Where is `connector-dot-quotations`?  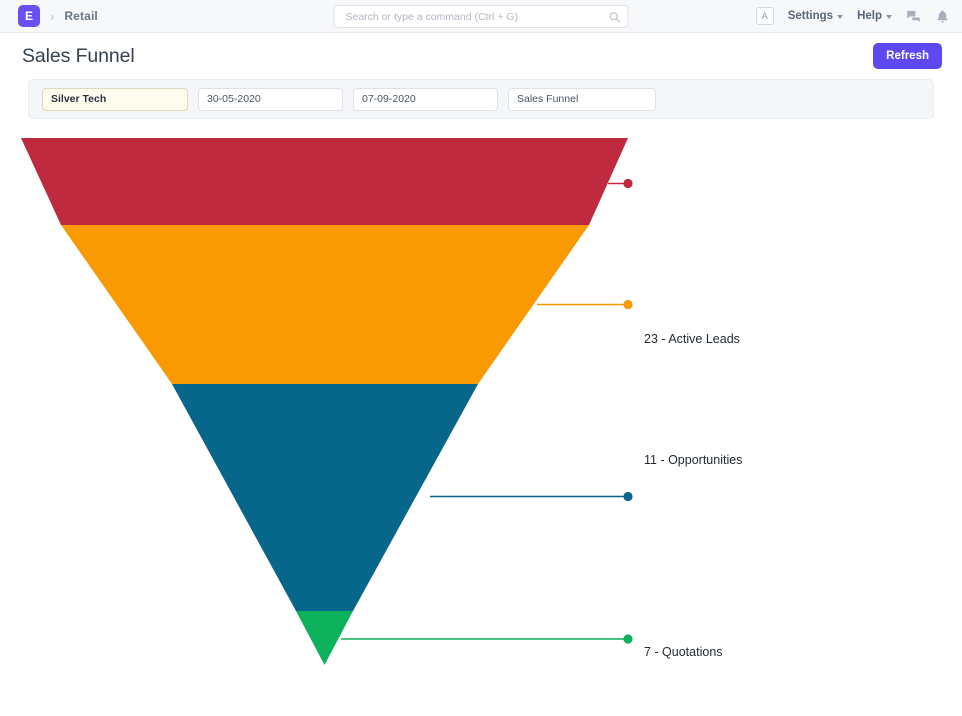 connector-dot-quotations is located at coordinates (628, 496).